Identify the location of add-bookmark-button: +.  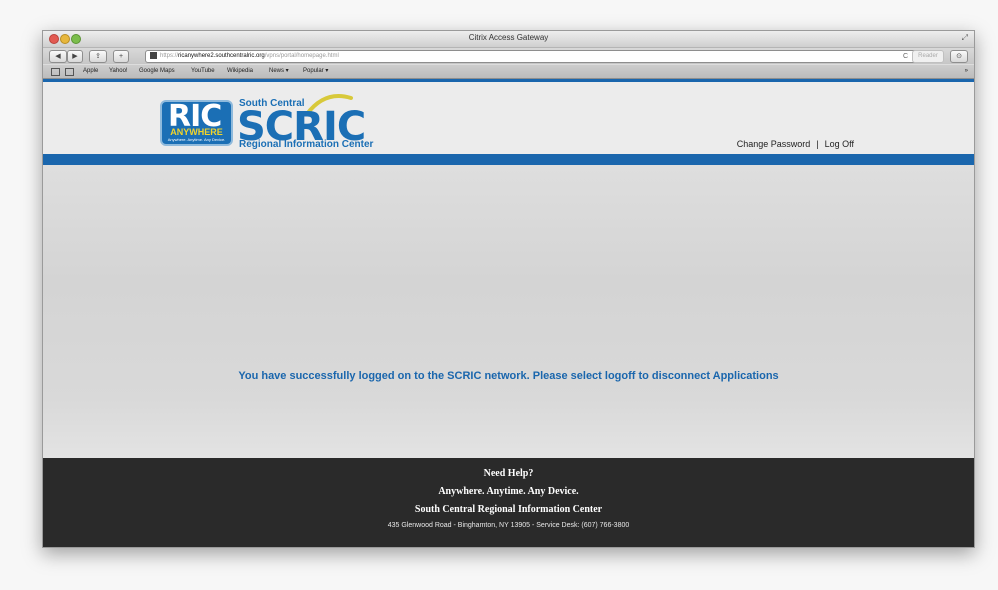
(121, 56).